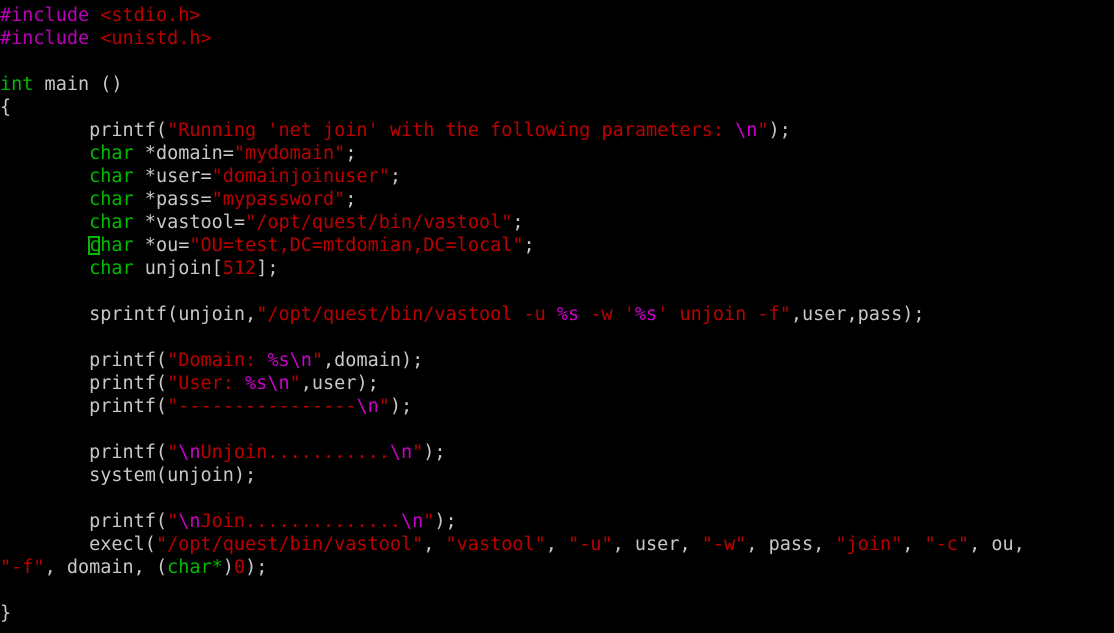  What do you see at coordinates (557, 153) in the screenshot?
I see `code-line: char *domain="mydomain";` at bounding box center [557, 153].